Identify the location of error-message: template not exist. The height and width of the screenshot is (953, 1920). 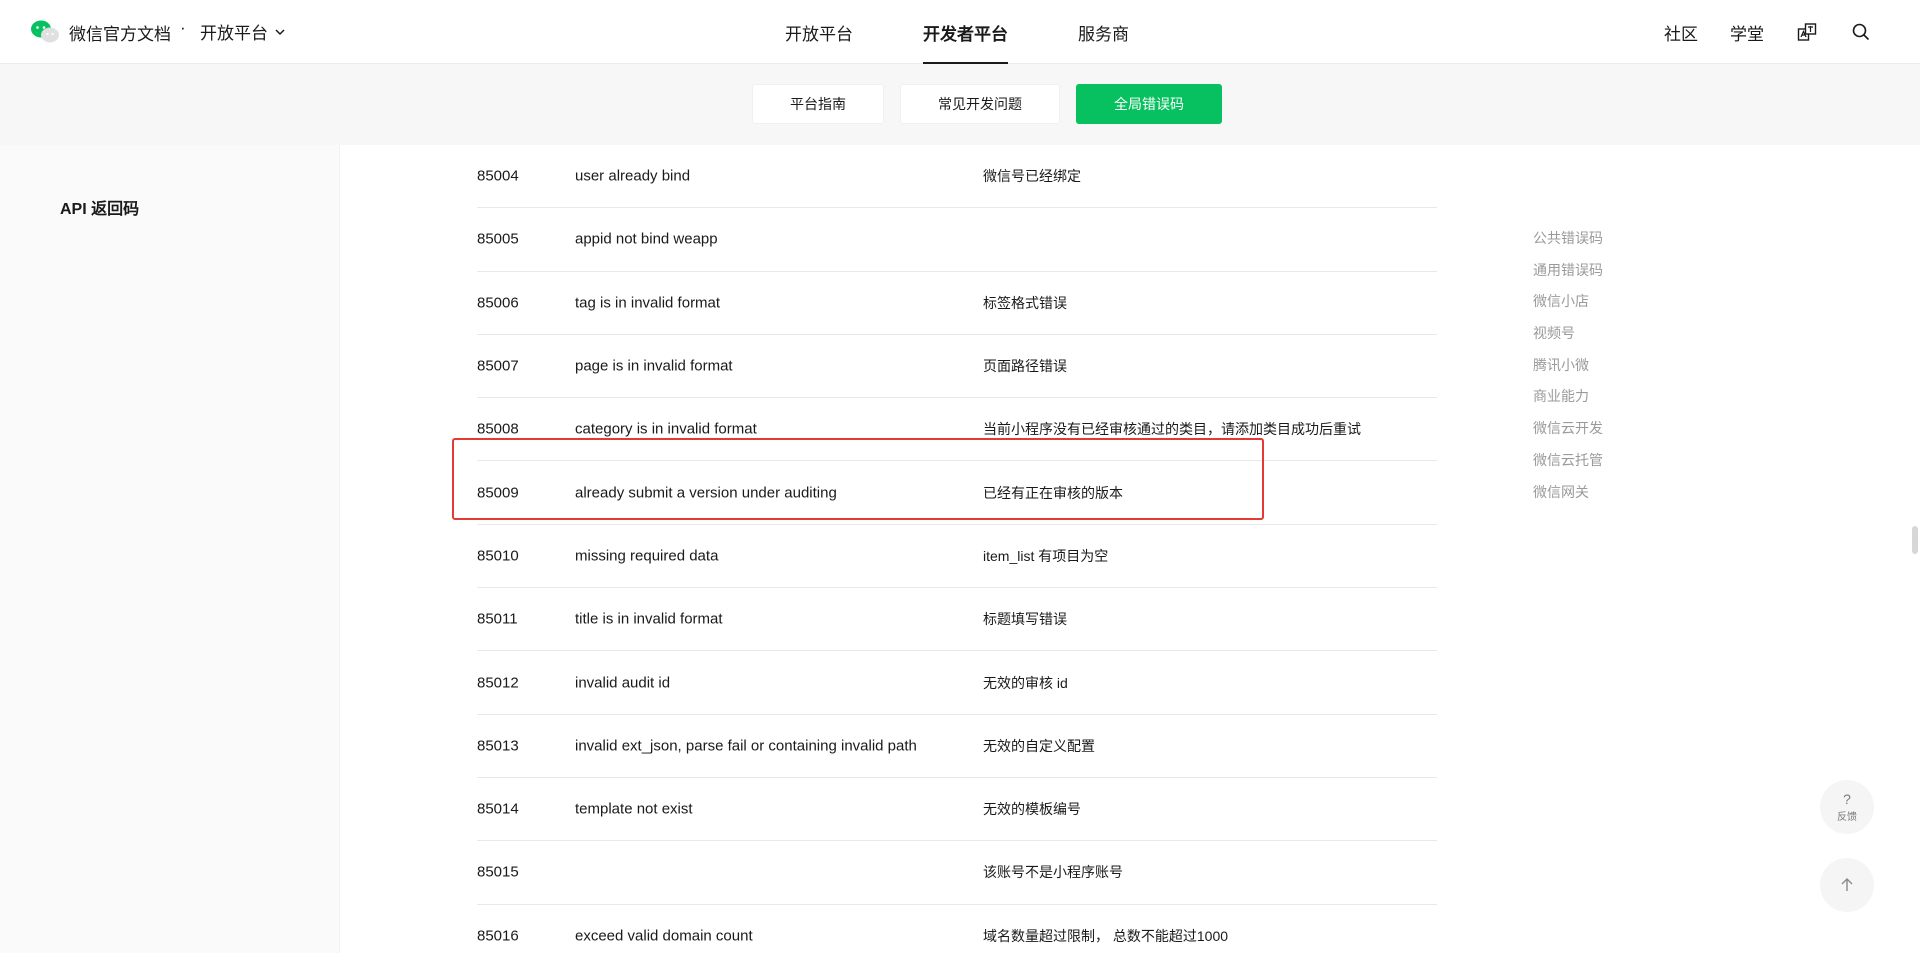
(634, 809).